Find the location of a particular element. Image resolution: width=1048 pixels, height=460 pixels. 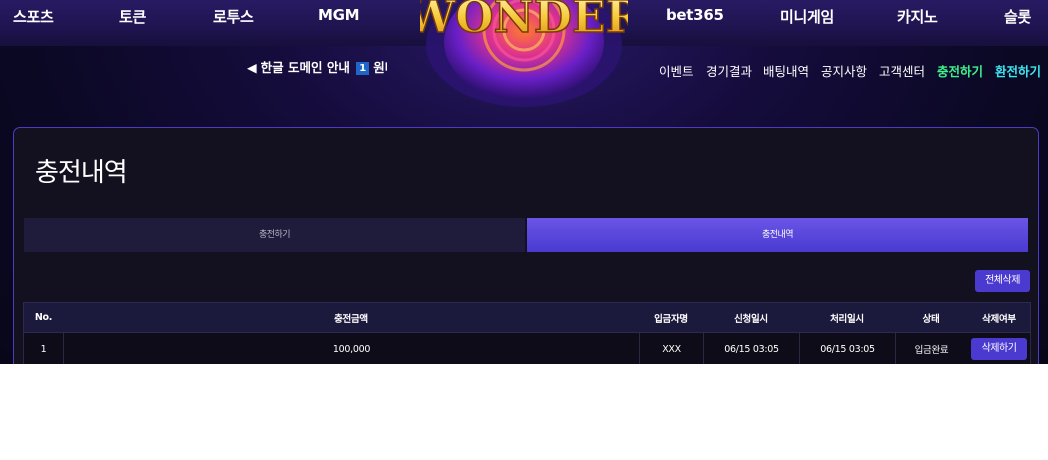

cell-status: 입금완료 is located at coordinates (931, 348).